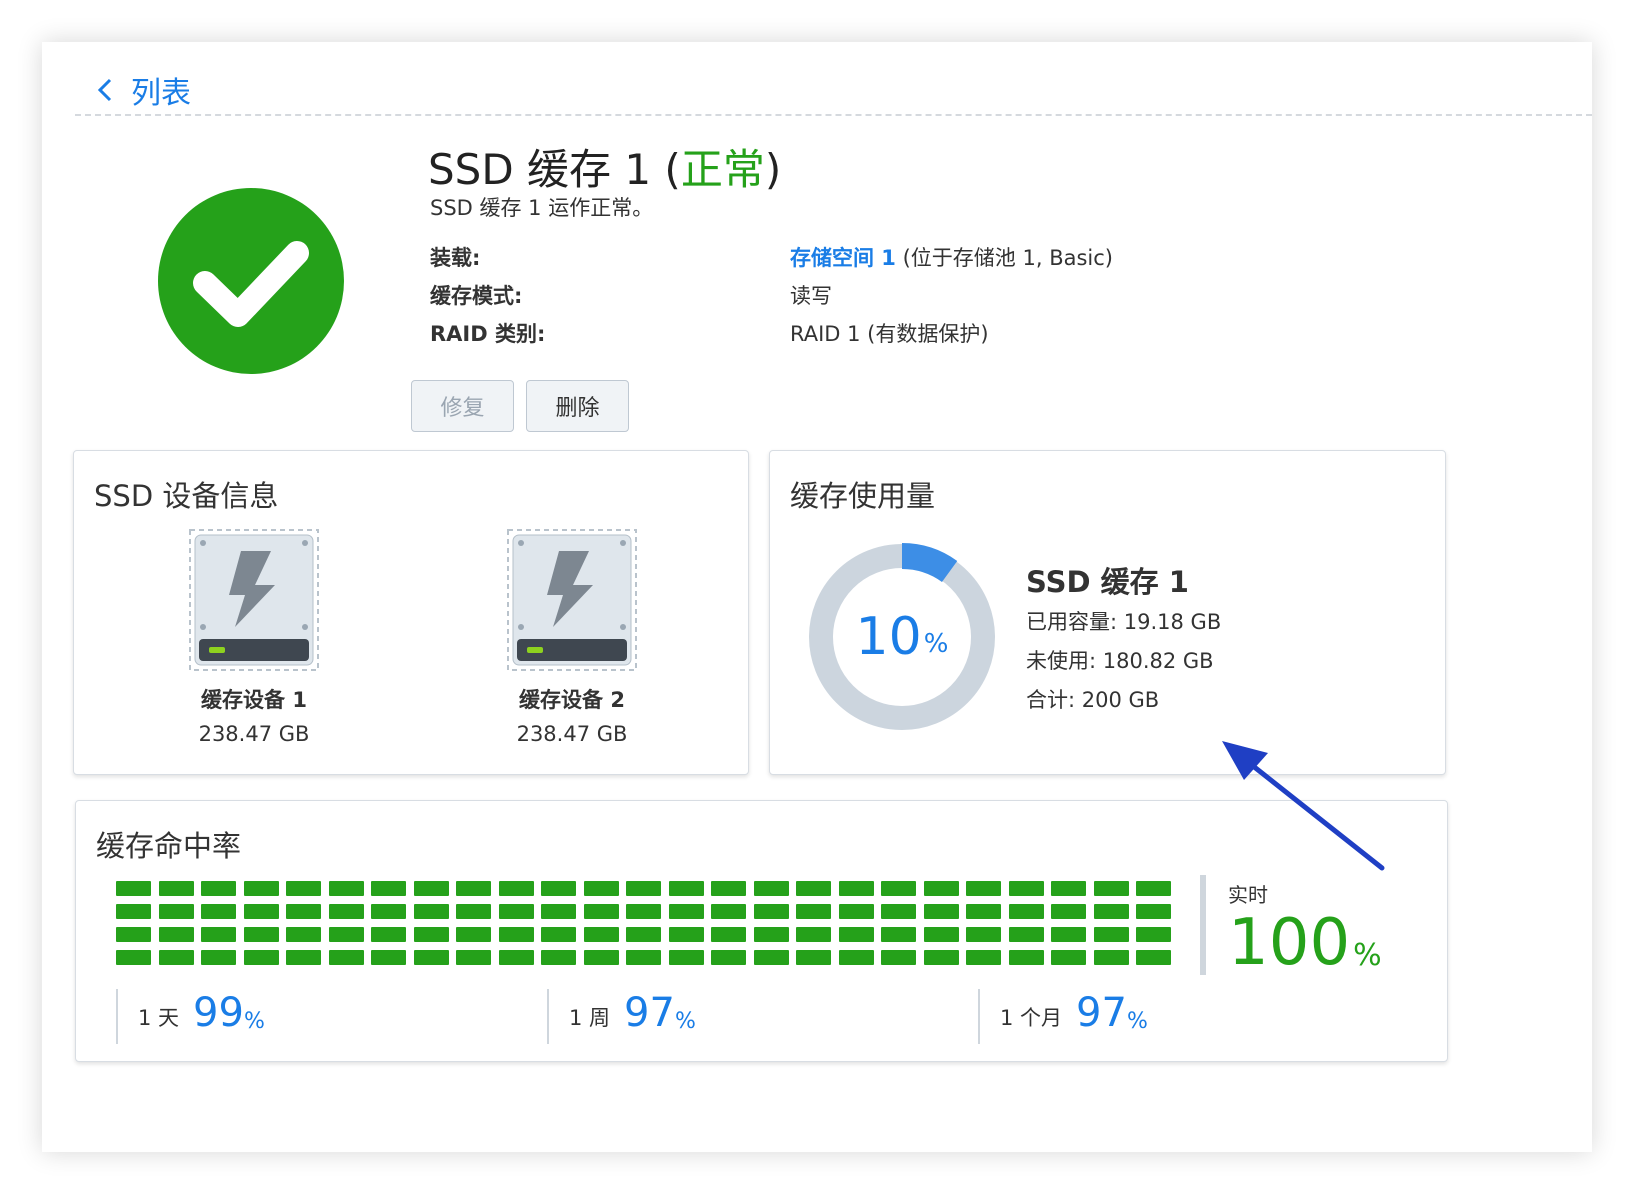 This screenshot has width=1630, height=1188. Describe the element at coordinates (462, 406) in the screenshot. I see `repair-button: 修复` at that location.